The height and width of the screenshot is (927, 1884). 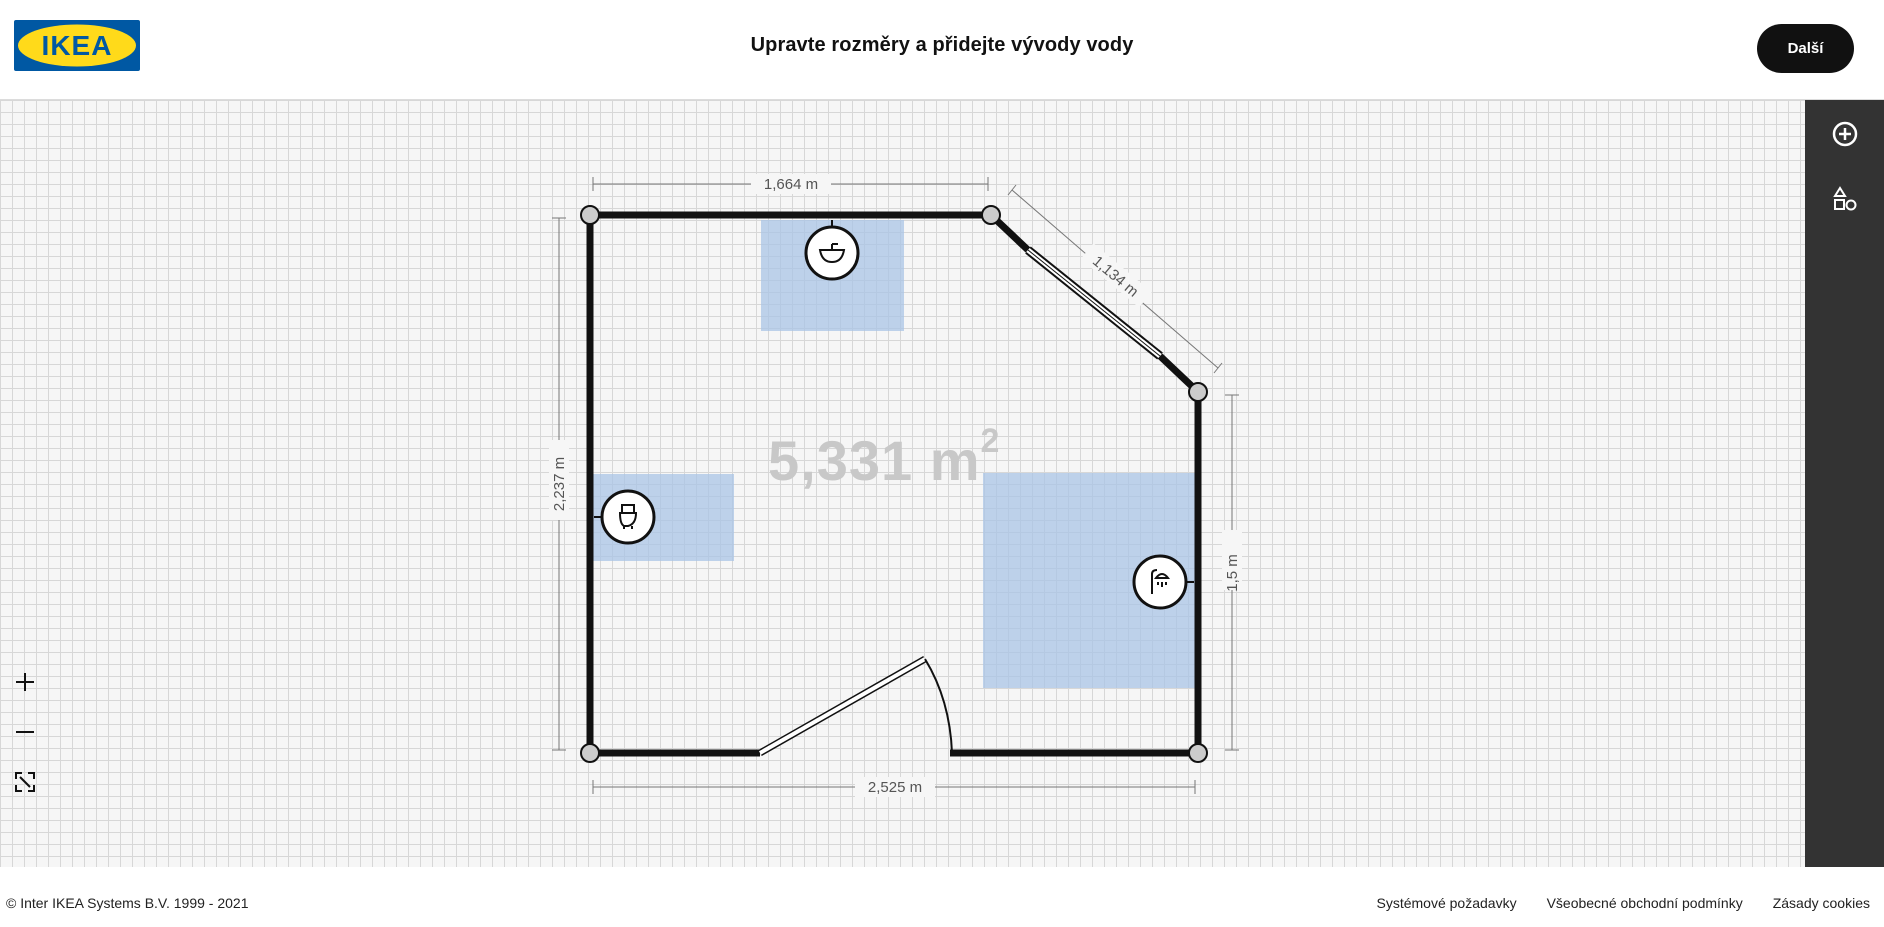 I want to click on dim-top-label: 1,664 m, so click(x=791, y=184).